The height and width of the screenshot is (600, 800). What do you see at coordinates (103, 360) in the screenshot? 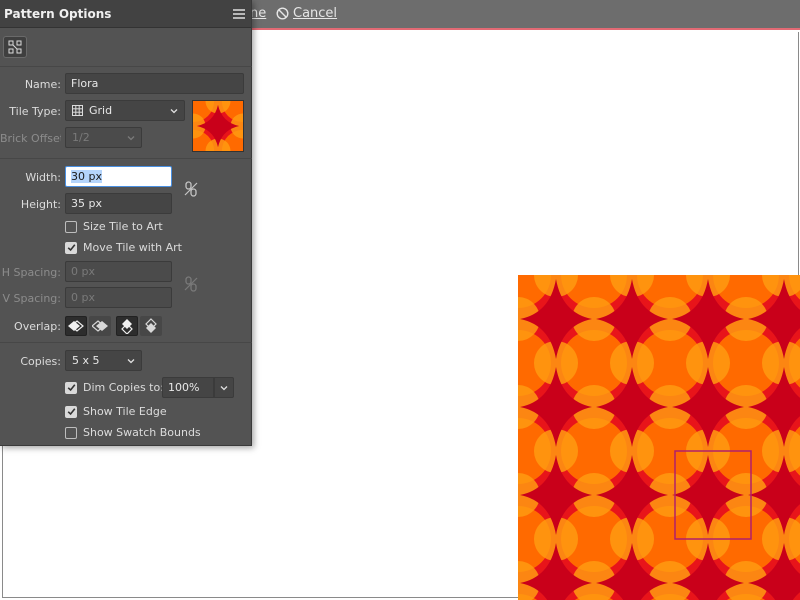
I see `copies-dropdown: 5 x 5` at bounding box center [103, 360].